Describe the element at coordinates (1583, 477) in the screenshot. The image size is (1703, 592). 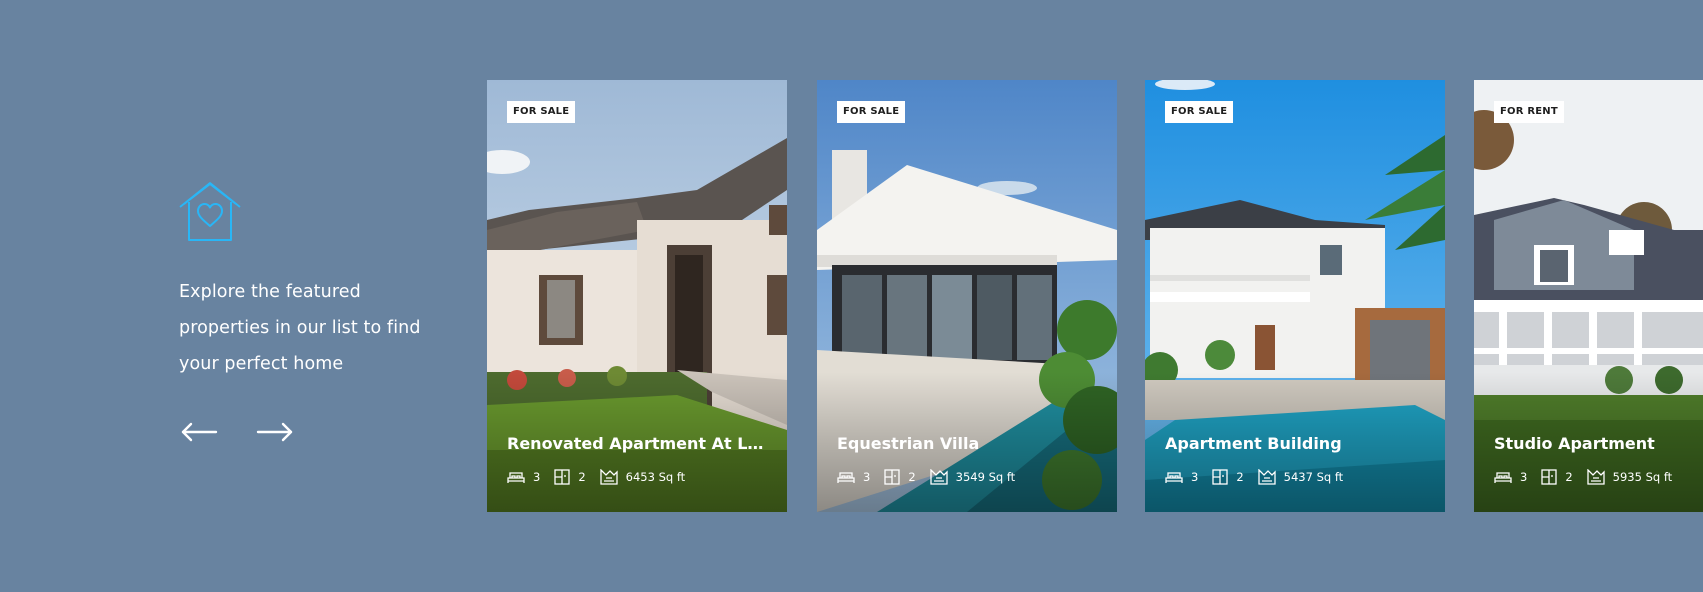
I see `property-specs: 3 2 5935 Sq ft` at that location.